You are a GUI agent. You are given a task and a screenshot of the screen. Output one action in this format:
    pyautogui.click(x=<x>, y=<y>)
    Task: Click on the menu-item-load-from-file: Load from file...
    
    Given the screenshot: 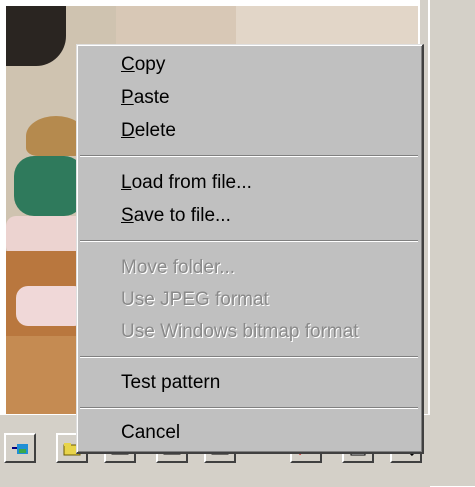 What is the action you would take?
    pyautogui.click(x=186, y=183)
    